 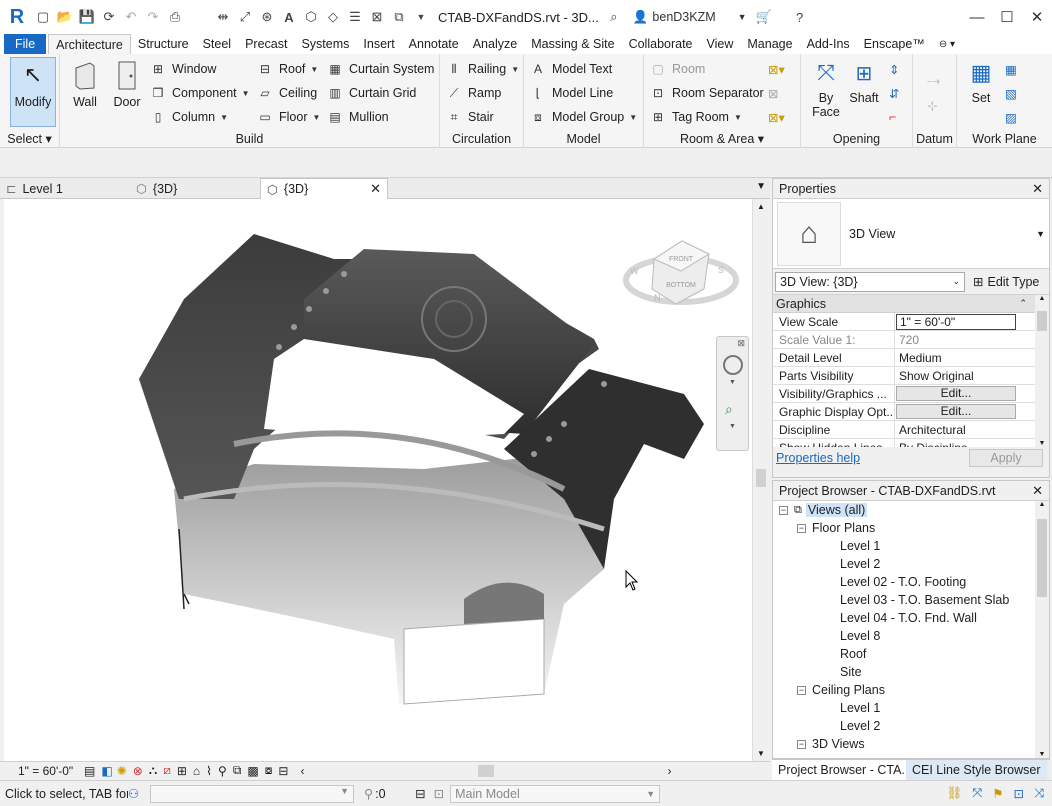 I want to click on tabs-menu-icon: ▼, so click(x=761, y=186).